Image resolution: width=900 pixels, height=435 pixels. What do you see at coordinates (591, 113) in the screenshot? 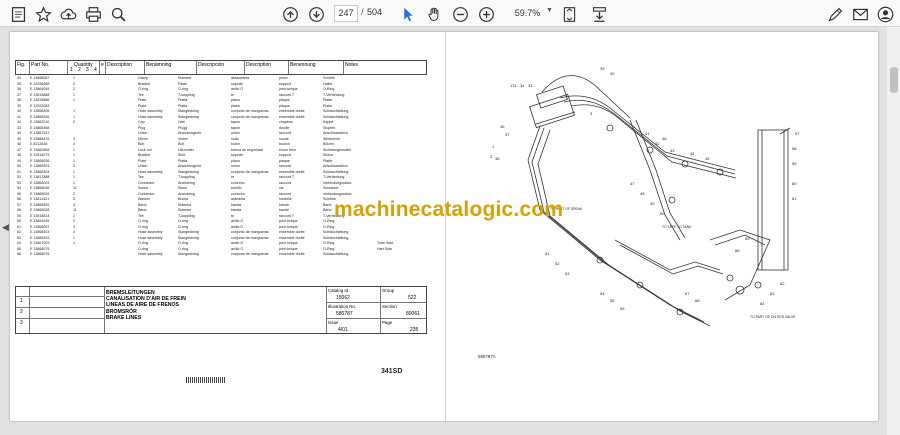
I see `callout-3: 3` at bounding box center [591, 113].